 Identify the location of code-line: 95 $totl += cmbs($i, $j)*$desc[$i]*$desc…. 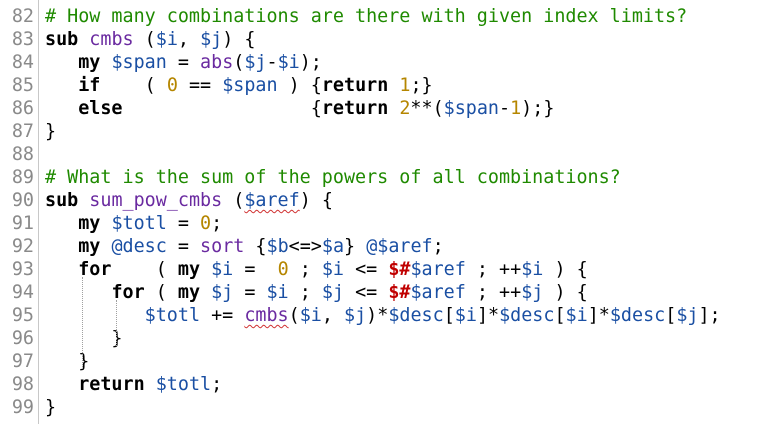
(379, 315).